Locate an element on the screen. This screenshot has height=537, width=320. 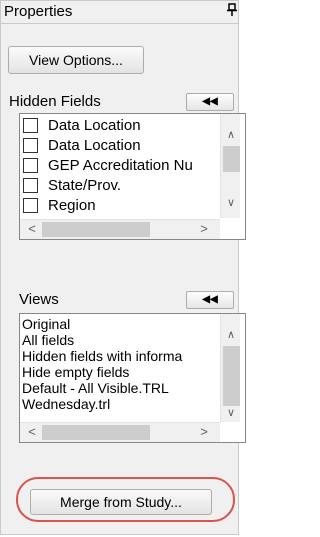
views-collapse-button: ◀◀ is located at coordinates (210, 300).